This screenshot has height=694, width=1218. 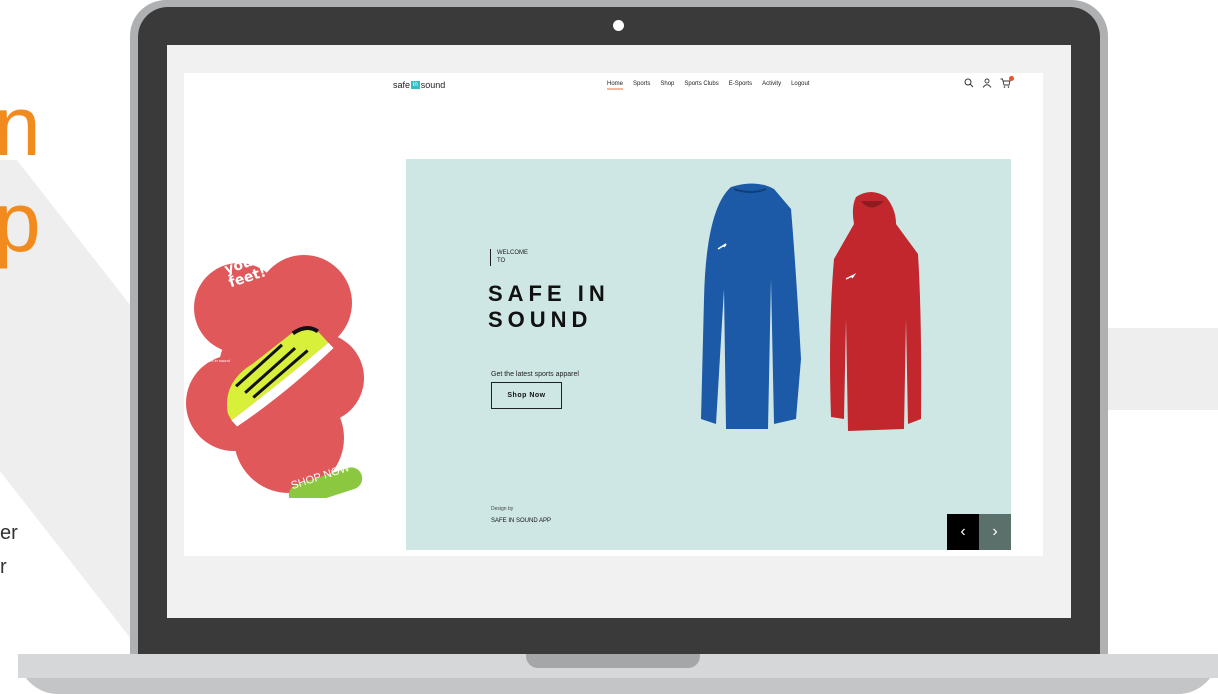 What do you see at coordinates (502, 509) in the screenshot?
I see `design-by-label: Design by` at bounding box center [502, 509].